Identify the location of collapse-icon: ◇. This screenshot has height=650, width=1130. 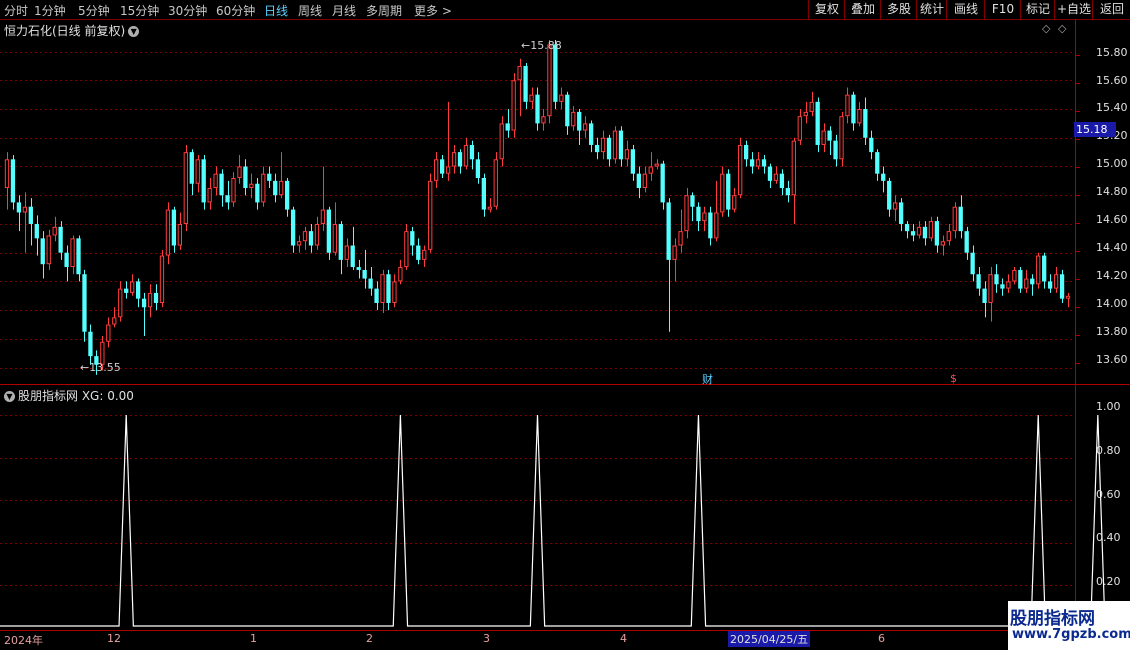
(1062, 28).